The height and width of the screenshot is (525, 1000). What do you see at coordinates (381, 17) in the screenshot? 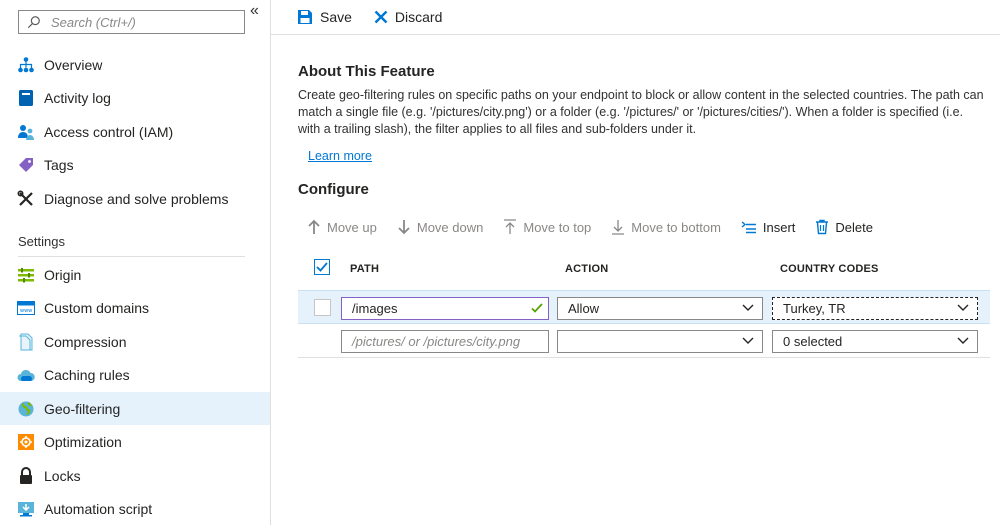
I see `discard-icon` at bounding box center [381, 17].